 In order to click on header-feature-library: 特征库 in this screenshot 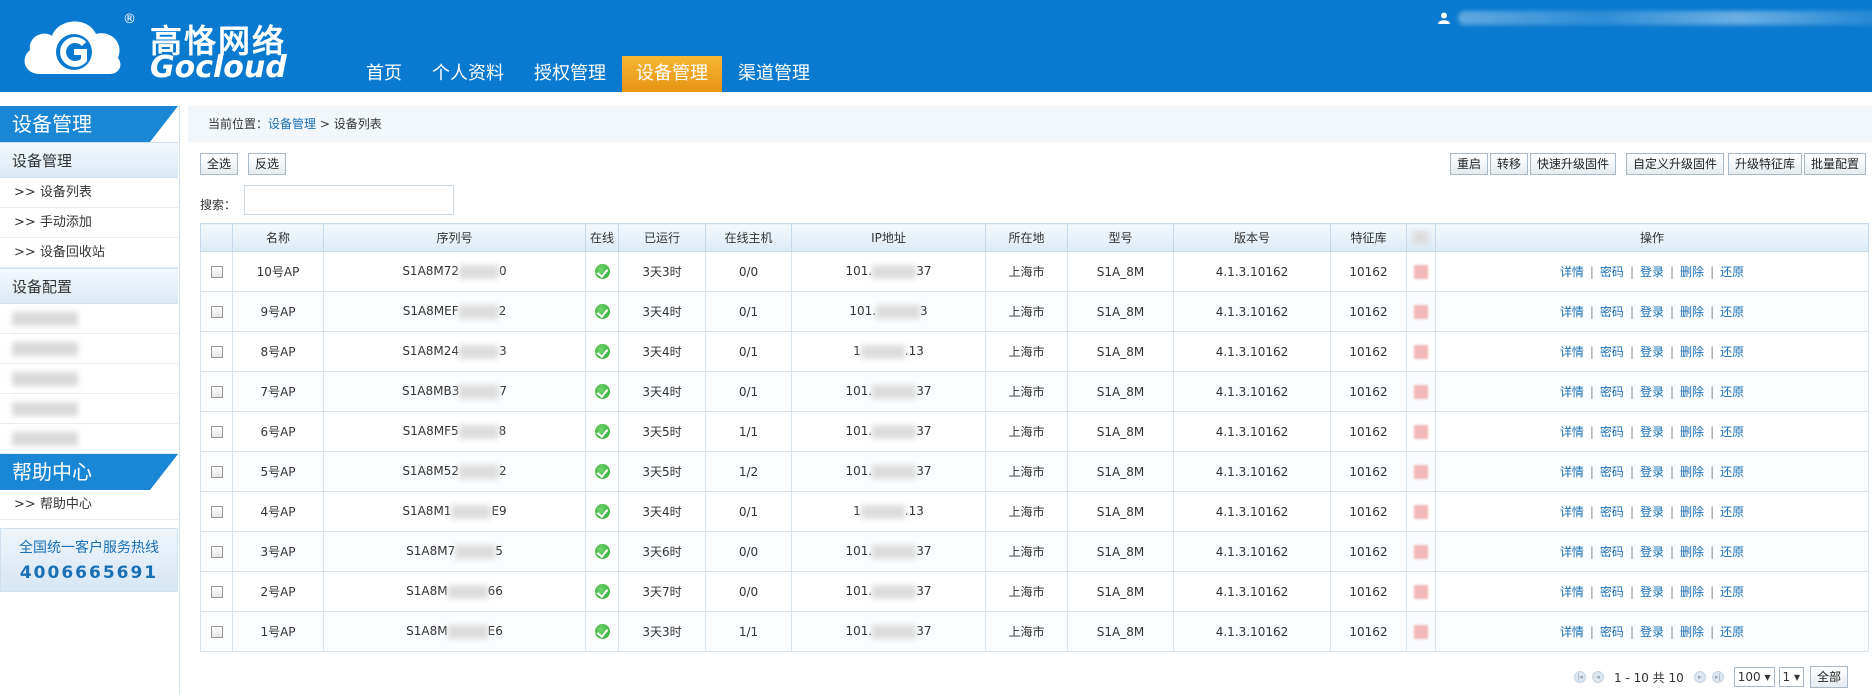, I will do `click(1368, 237)`.